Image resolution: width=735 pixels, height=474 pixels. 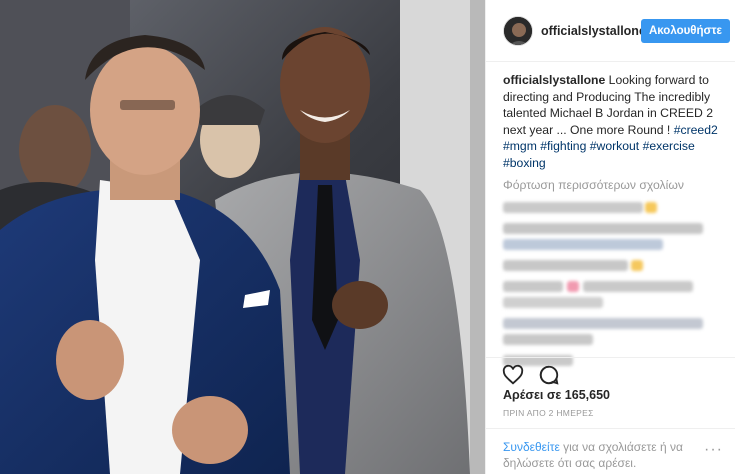 What do you see at coordinates (593, 31) in the screenshot?
I see `username-link: officialslystallone` at bounding box center [593, 31].